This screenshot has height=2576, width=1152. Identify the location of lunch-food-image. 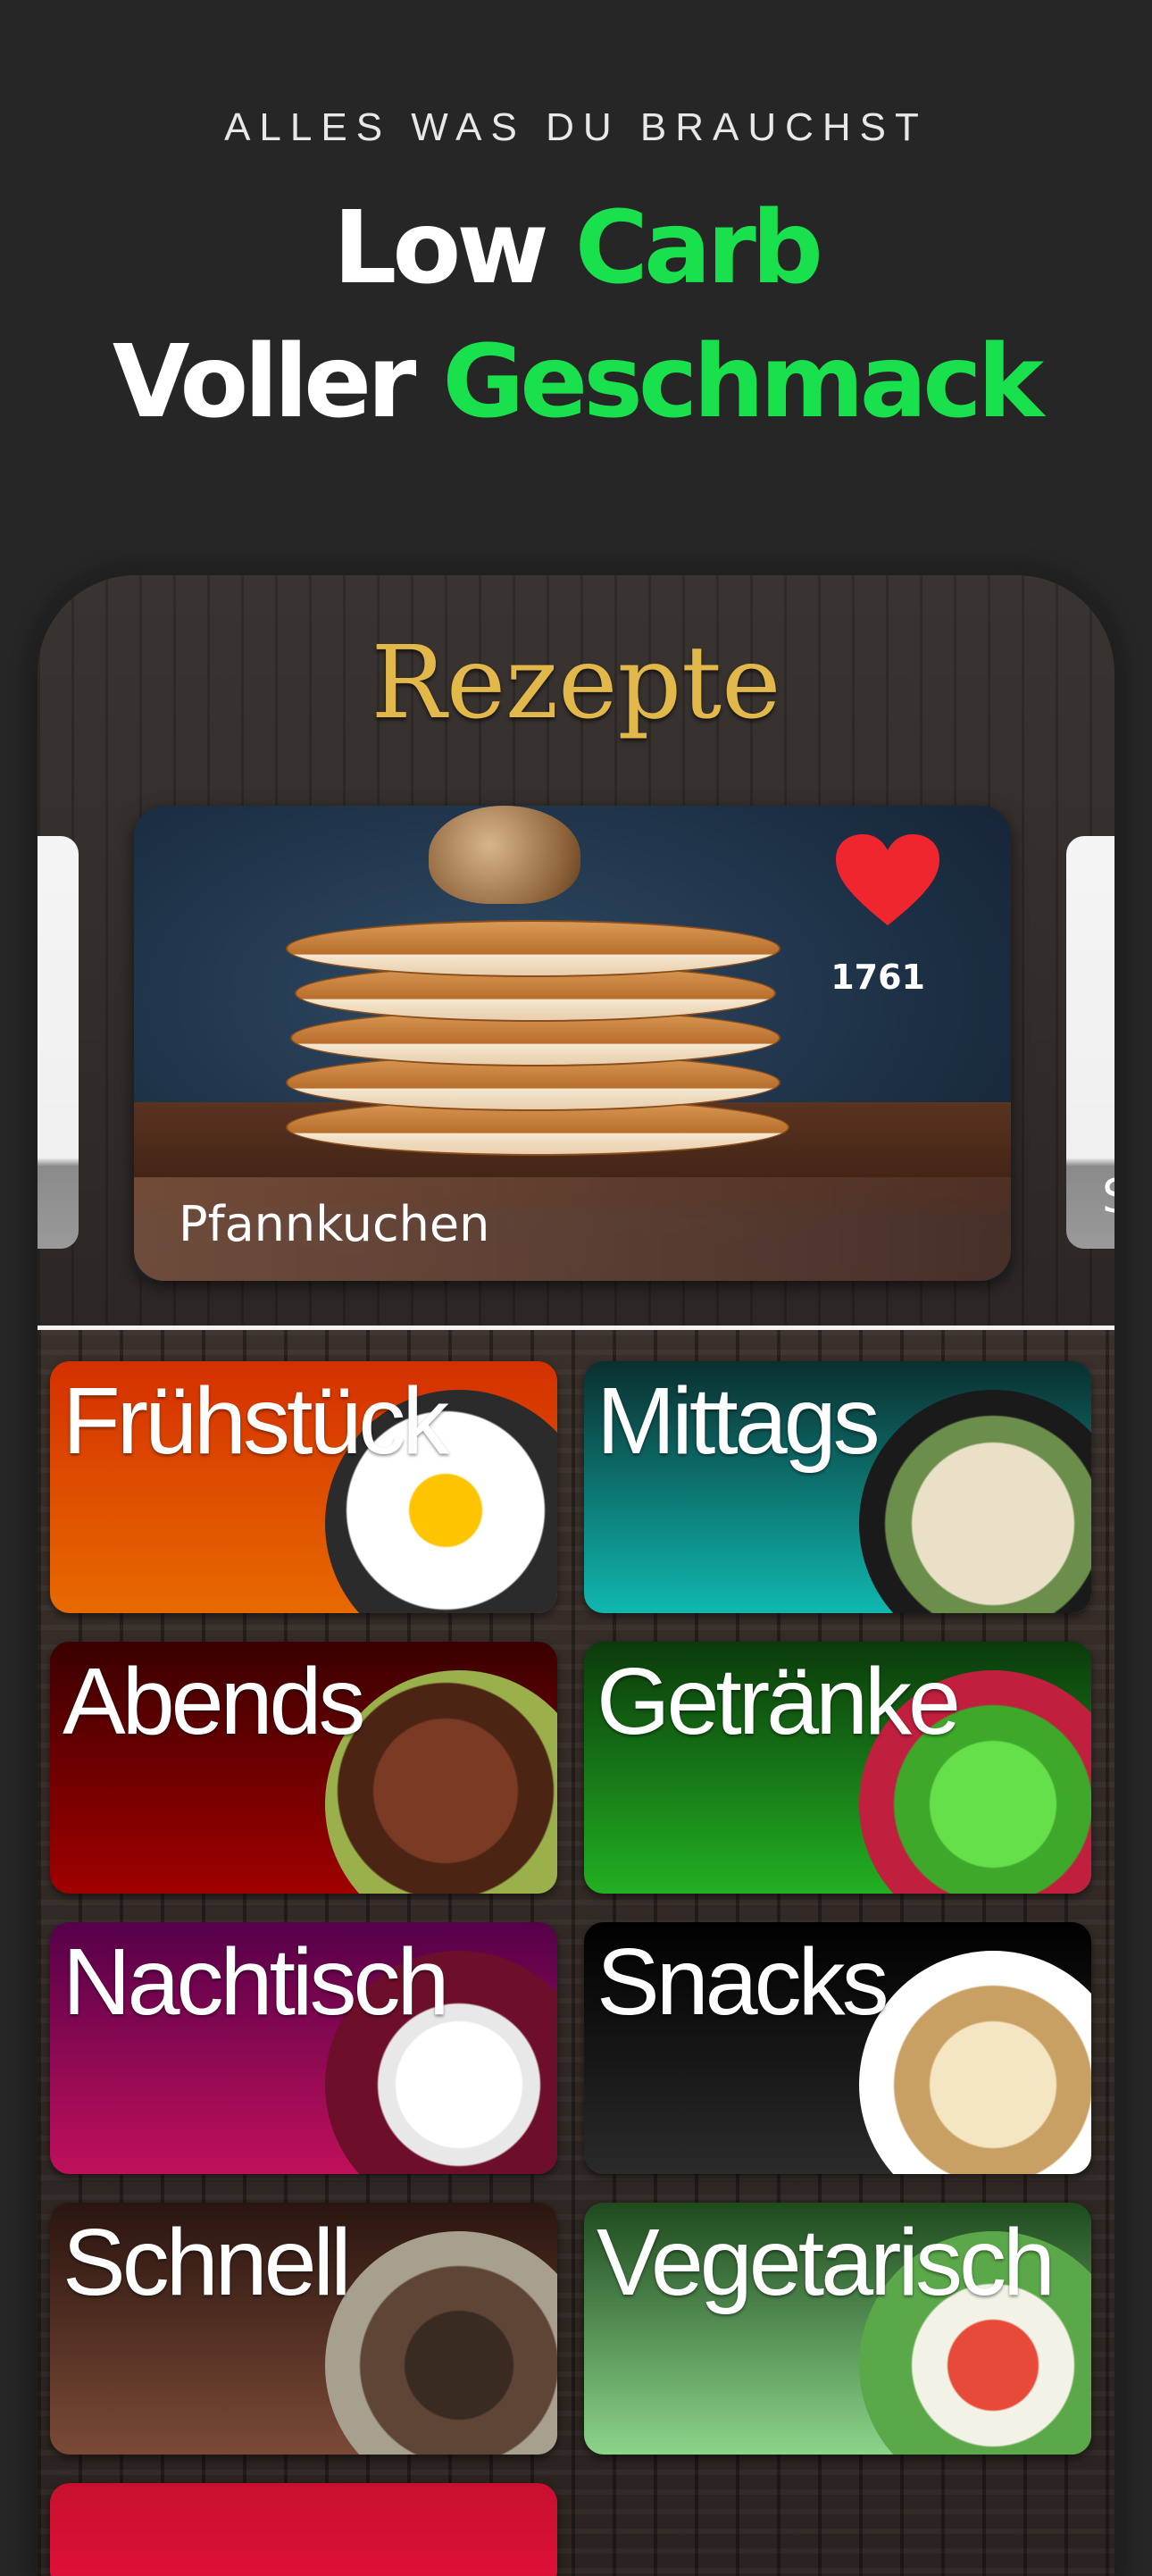
(975, 1501).